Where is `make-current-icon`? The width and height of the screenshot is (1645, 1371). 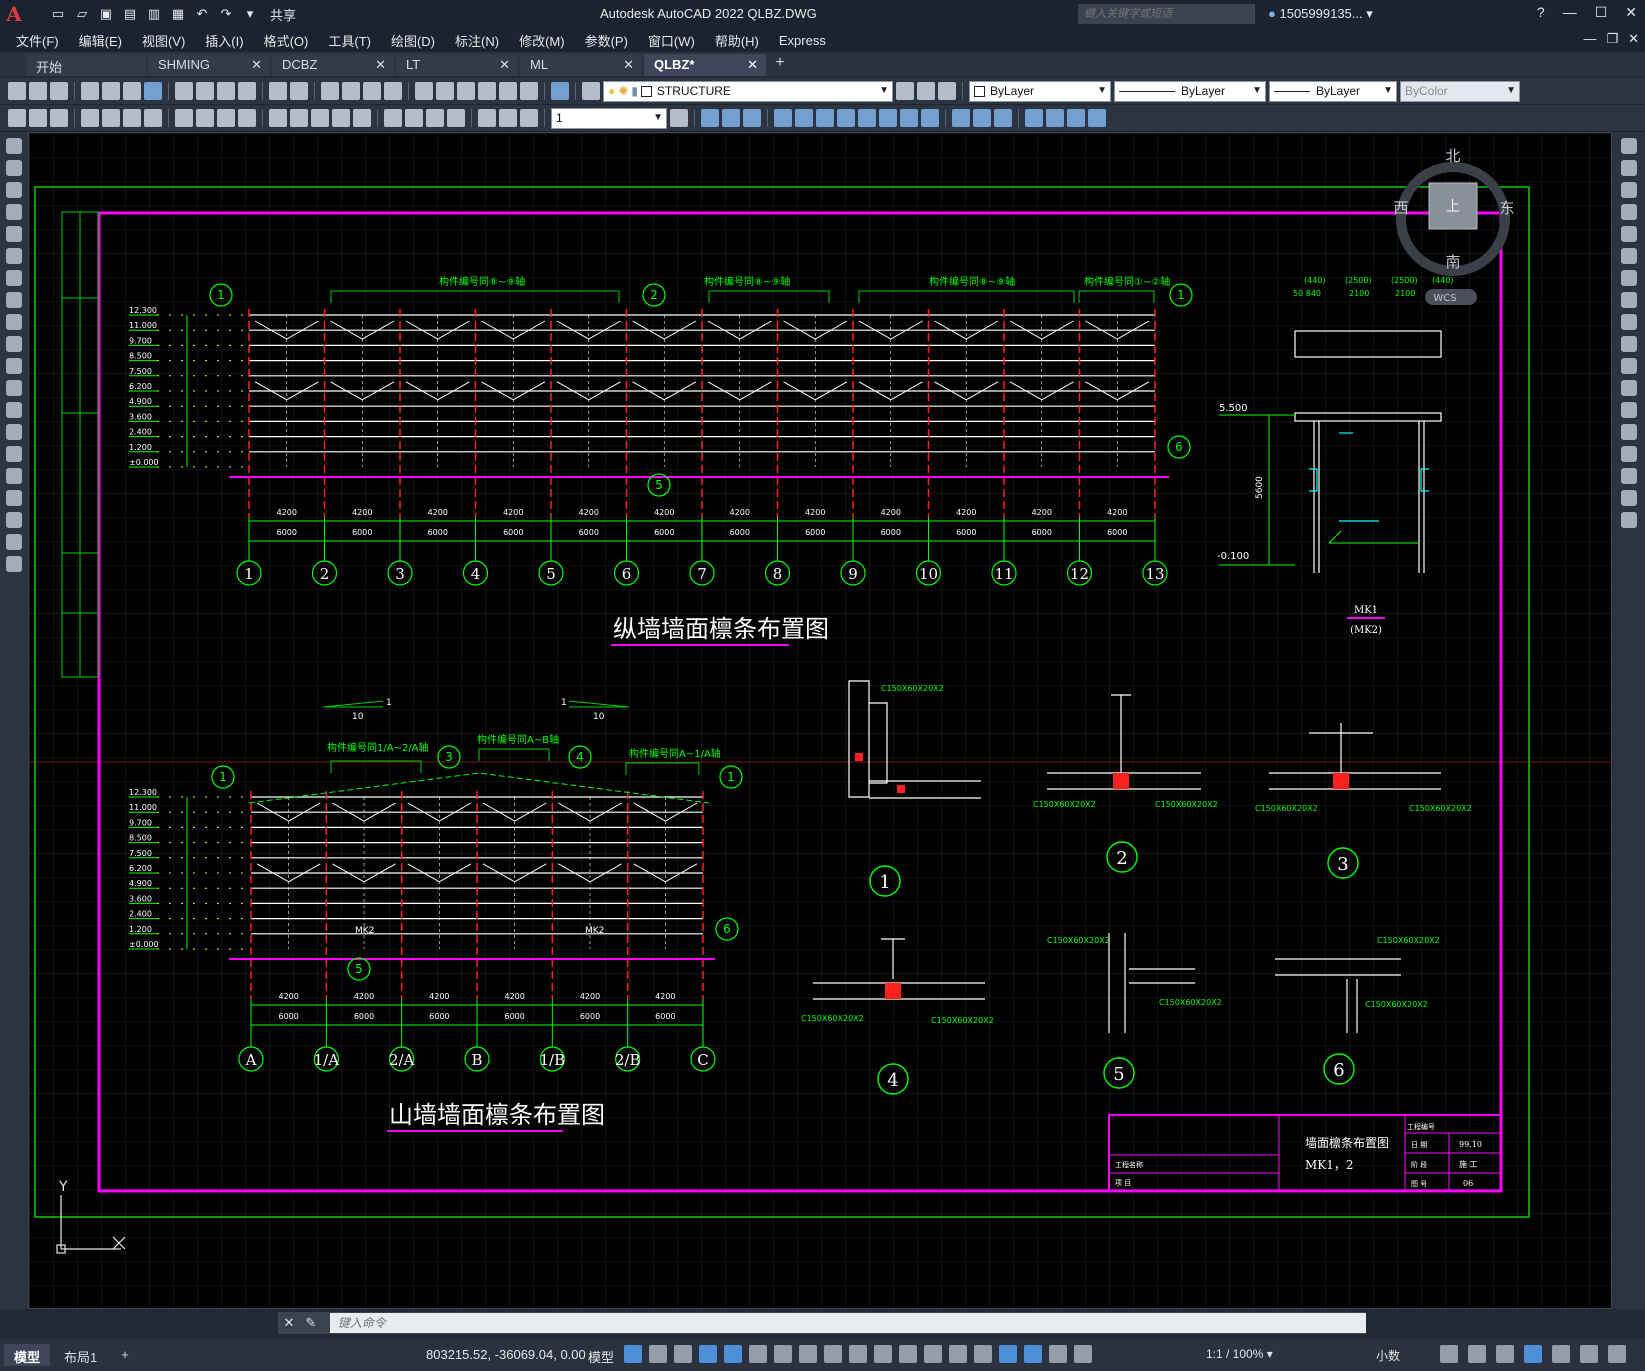
make-current-icon is located at coordinates (905, 91).